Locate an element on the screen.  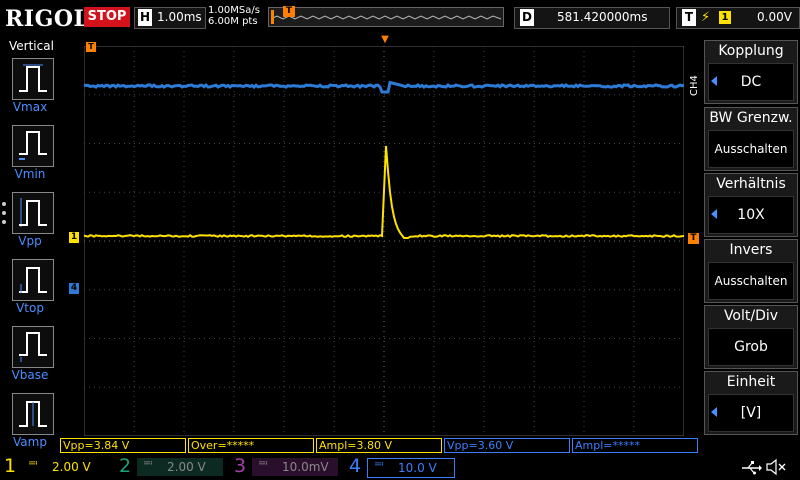
menu-volt-div: Volt/Div Grob is located at coordinates (751, 337).